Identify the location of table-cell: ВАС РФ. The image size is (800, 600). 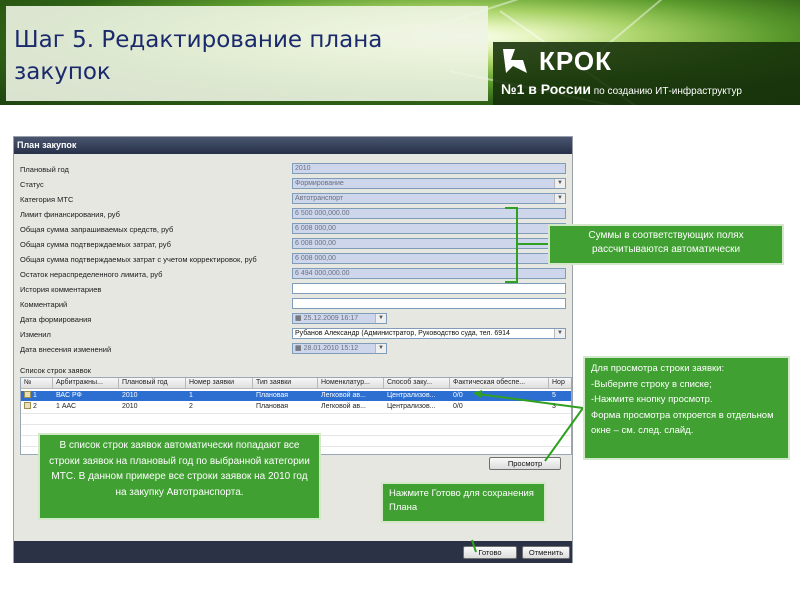
(69, 395).